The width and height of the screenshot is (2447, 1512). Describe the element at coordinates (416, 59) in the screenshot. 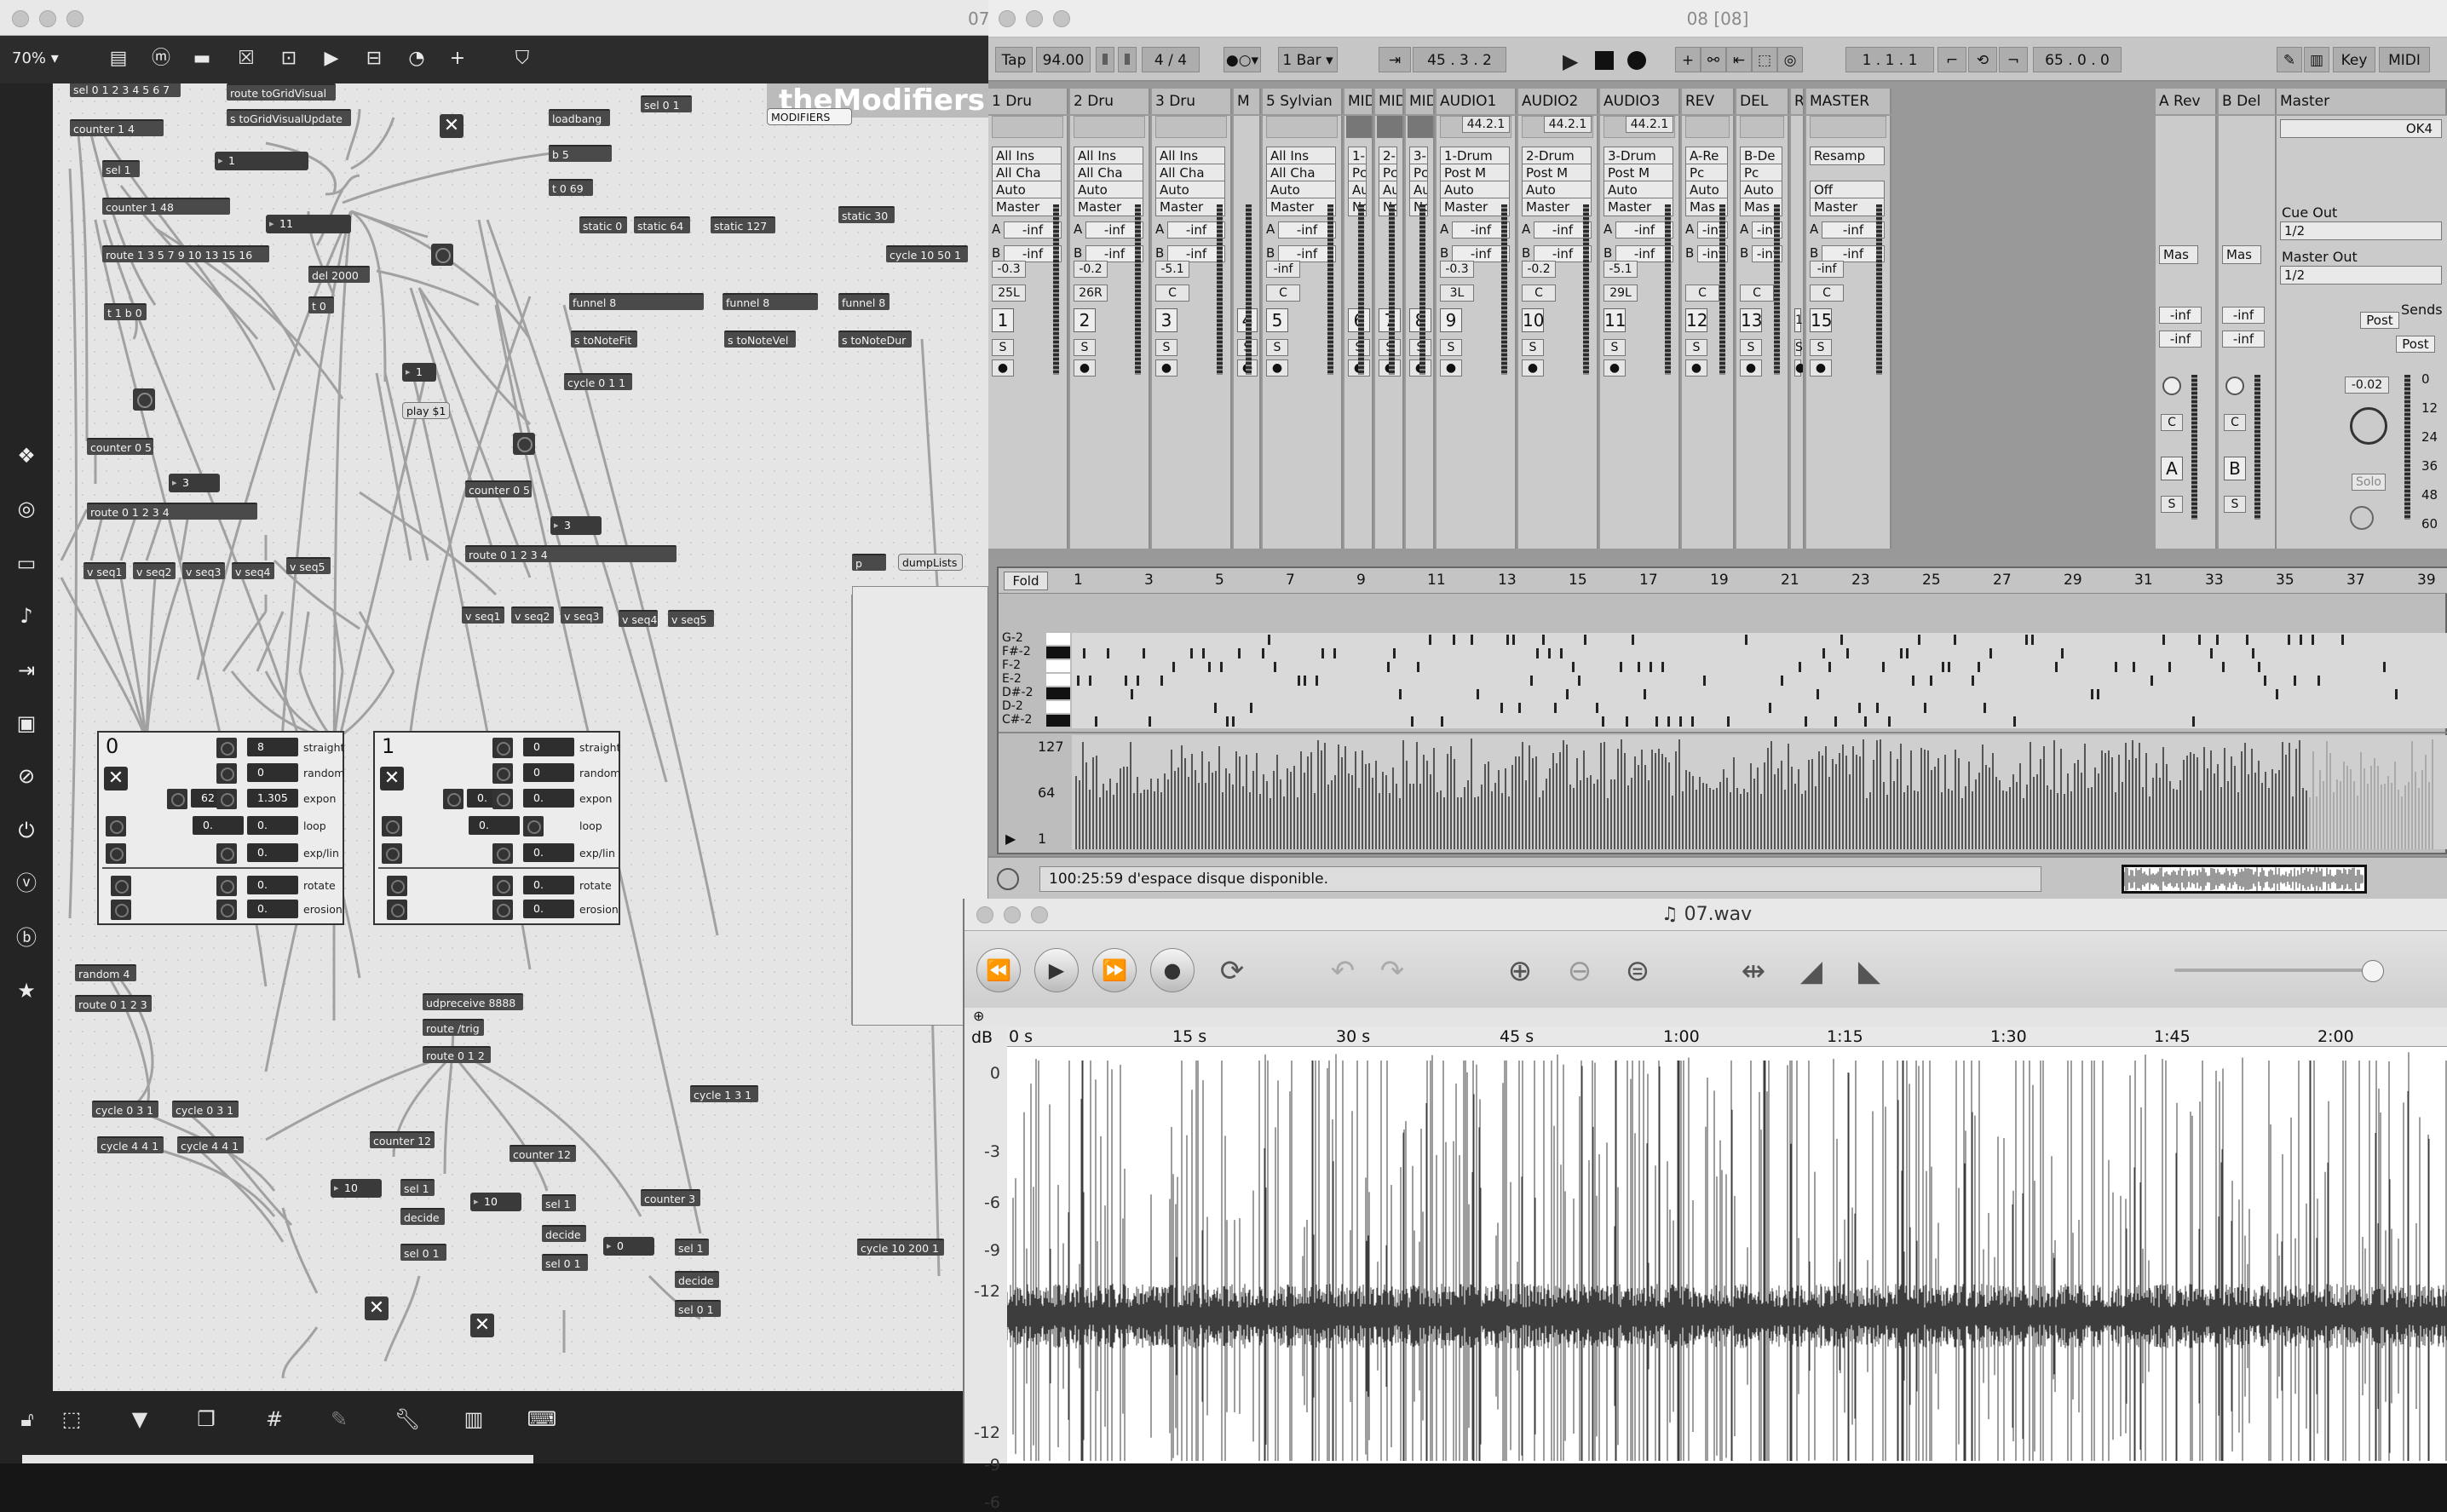

I see `dial-object-icon: ◔` at that location.